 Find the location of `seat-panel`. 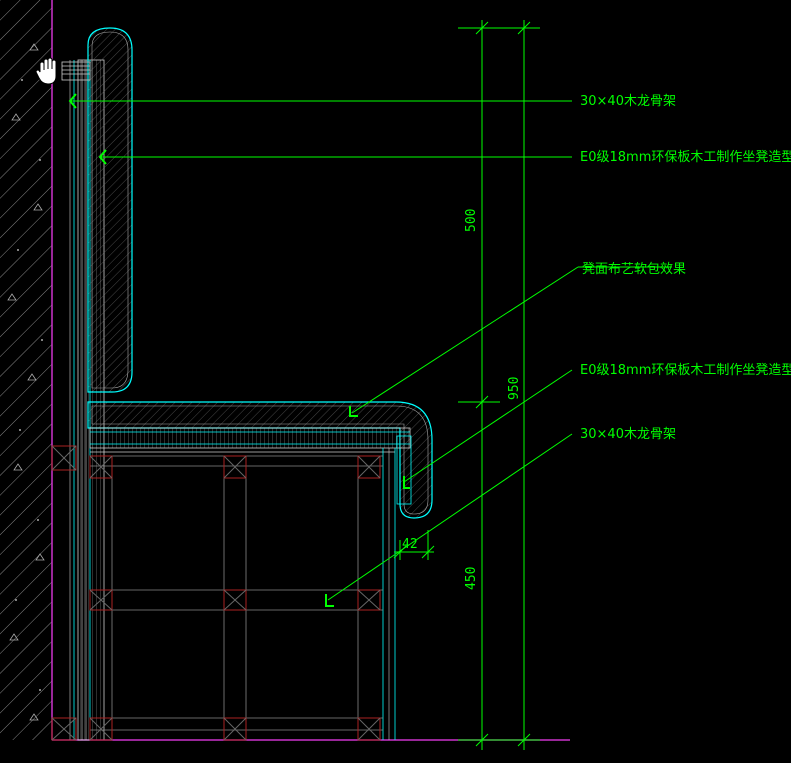

seat-panel is located at coordinates (250, 440).